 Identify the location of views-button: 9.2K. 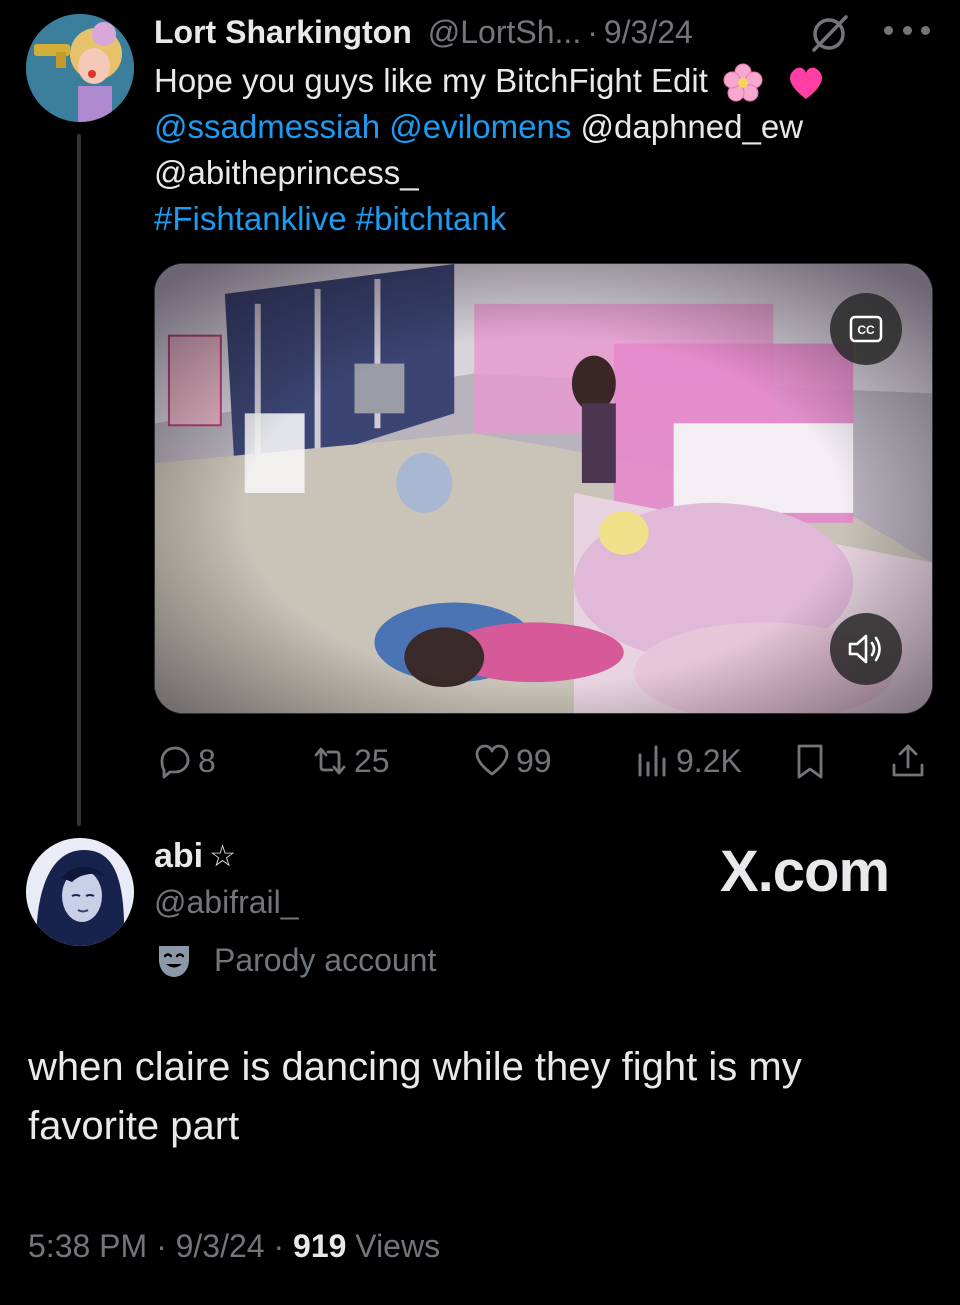
(687, 761).